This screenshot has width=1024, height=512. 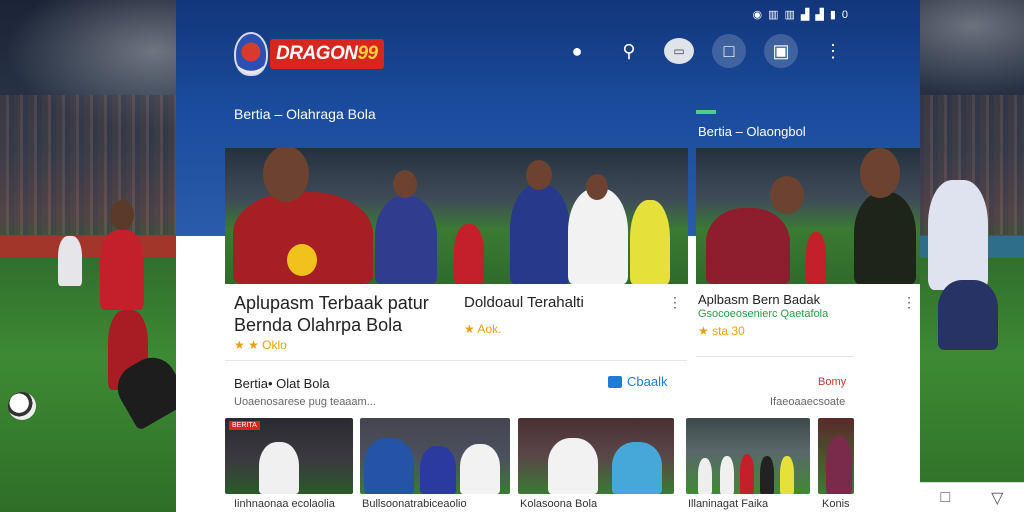 I want to click on football-icon, so click(x=22, y=406).